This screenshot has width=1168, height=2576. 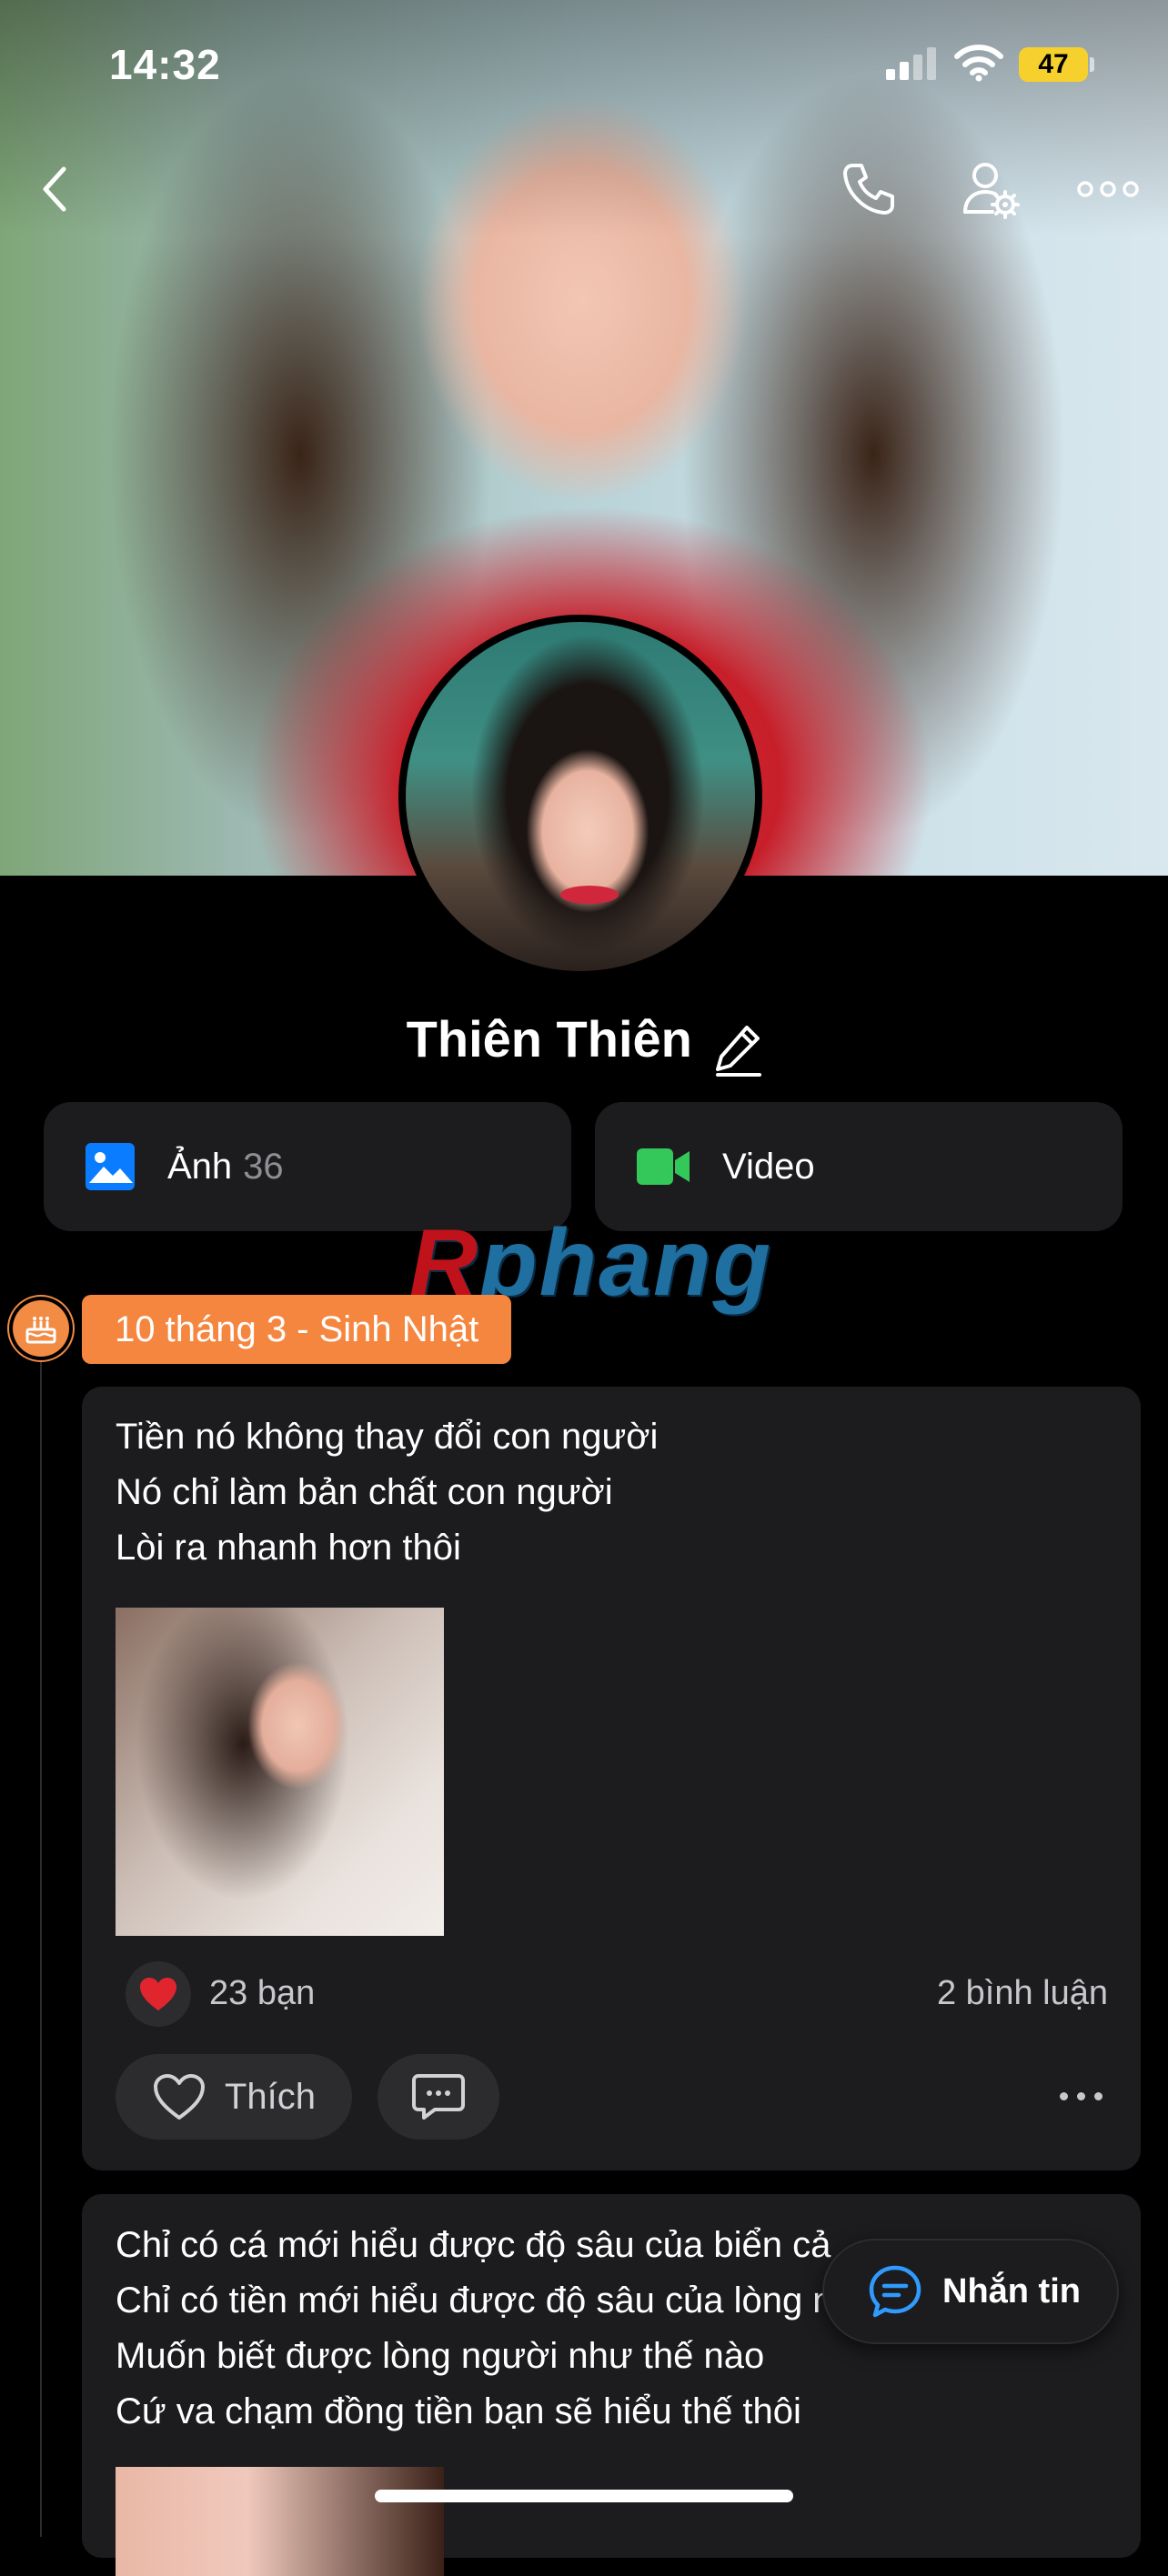 I want to click on cake-icon, so click(x=40, y=1330).